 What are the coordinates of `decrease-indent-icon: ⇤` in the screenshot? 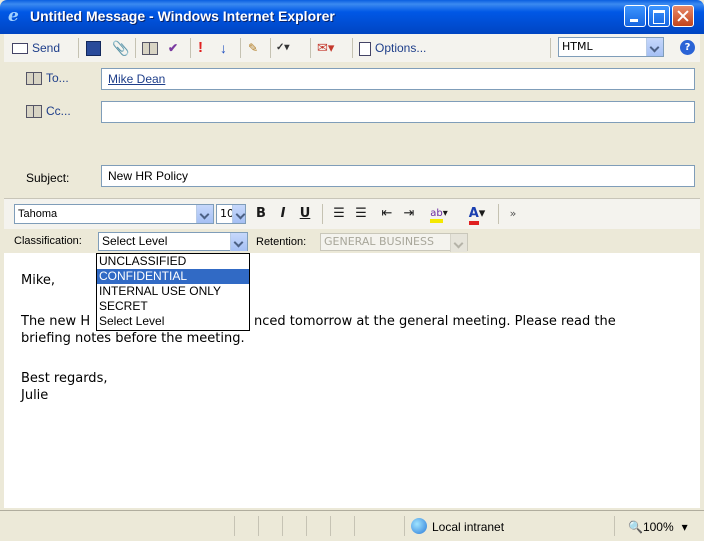 It's located at (387, 214).